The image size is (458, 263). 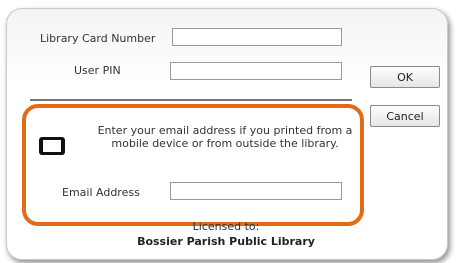 I want to click on licensee-name: Bossier Parish Public Library, so click(x=226, y=241).